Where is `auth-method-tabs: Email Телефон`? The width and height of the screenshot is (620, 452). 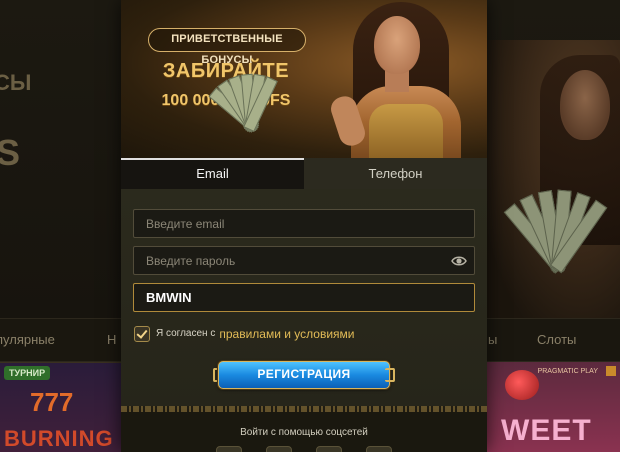
auth-method-tabs: Email Телефон is located at coordinates (304, 173).